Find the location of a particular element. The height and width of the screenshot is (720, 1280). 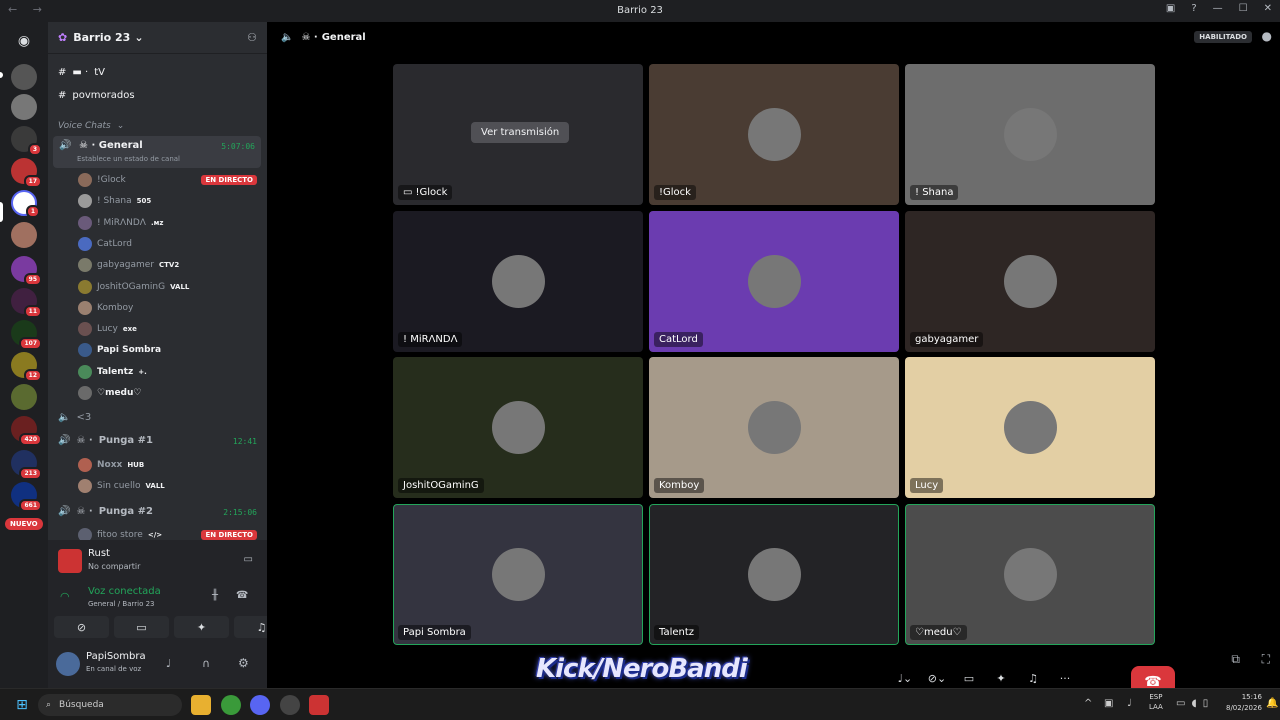

tray-chevron-icon: ^ is located at coordinates (1088, 703).